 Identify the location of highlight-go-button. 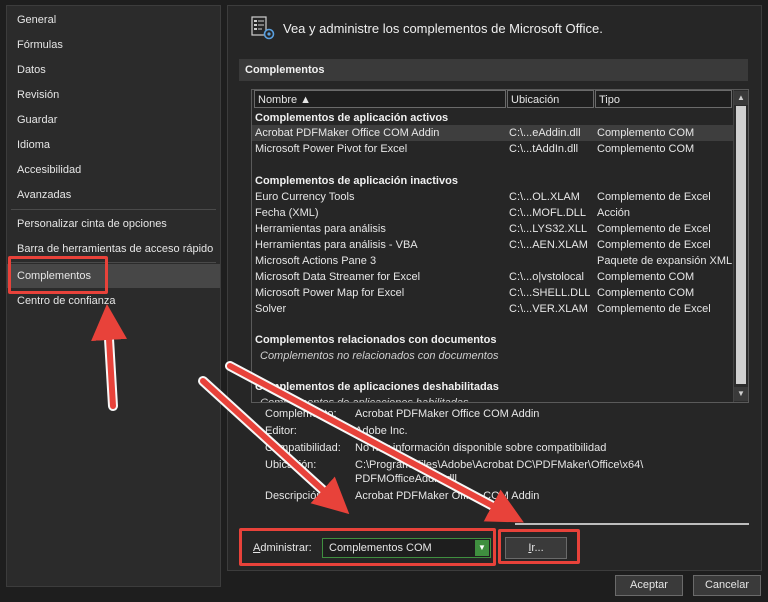
(539, 546).